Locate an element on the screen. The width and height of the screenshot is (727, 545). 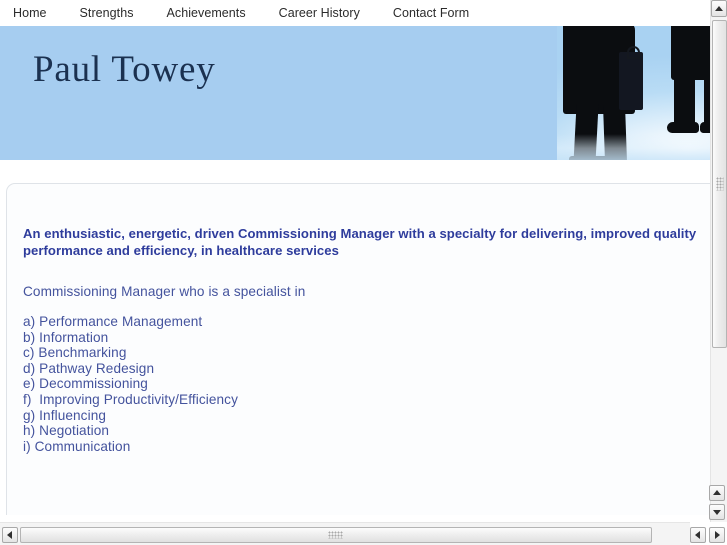
banner-photo is located at coordinates (633, 93).